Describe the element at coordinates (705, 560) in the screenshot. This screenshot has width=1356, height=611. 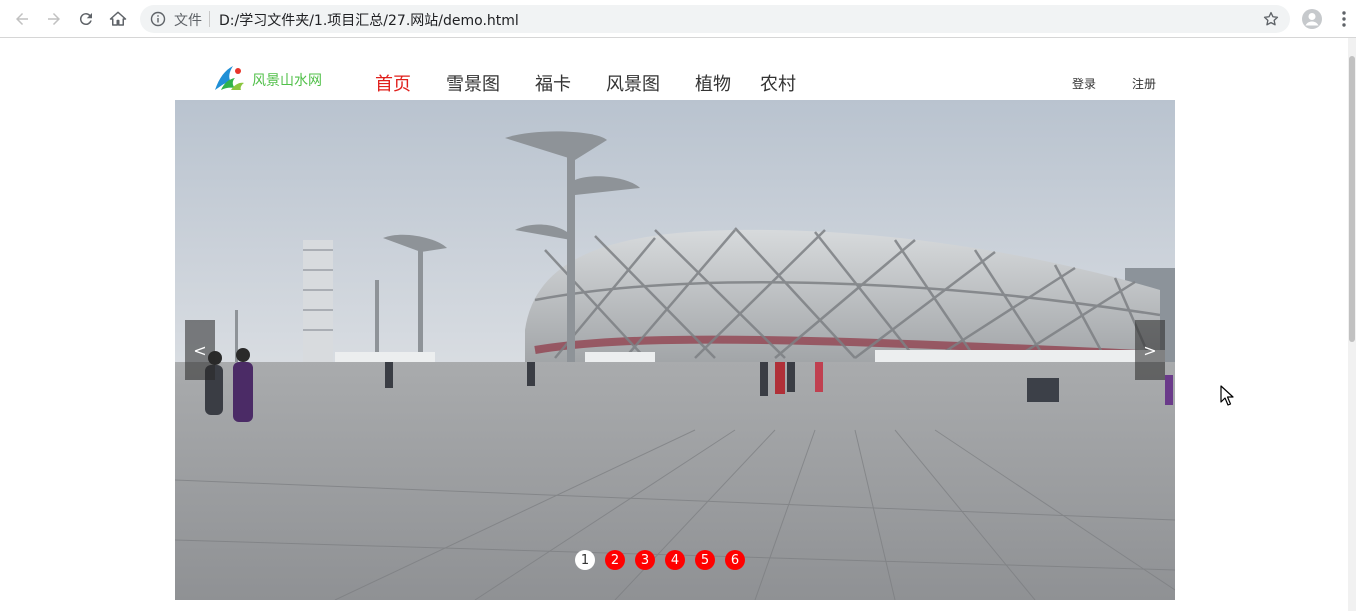
I see `carousel-dot: 5` at that location.